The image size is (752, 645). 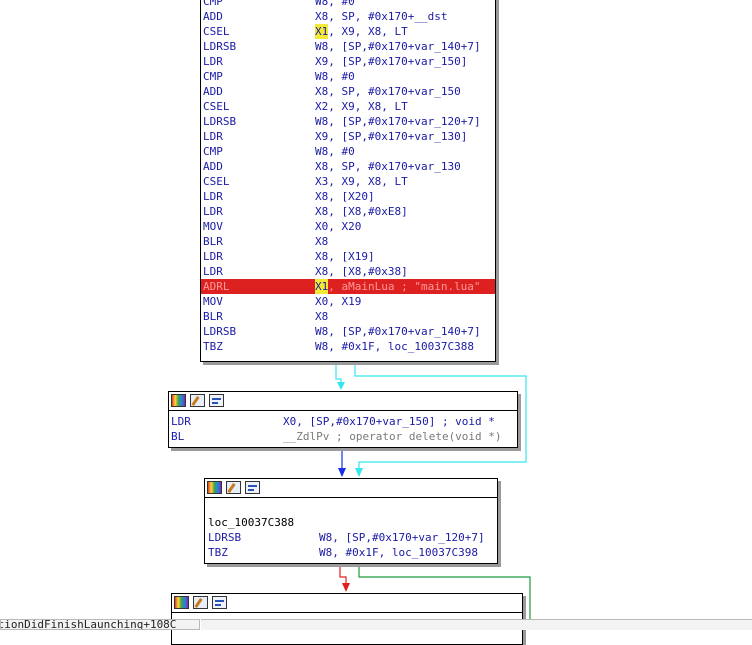 What do you see at coordinates (398, 331) in the screenshot?
I see `operands: W8, [SP,#0x170+var_140+7]` at bounding box center [398, 331].